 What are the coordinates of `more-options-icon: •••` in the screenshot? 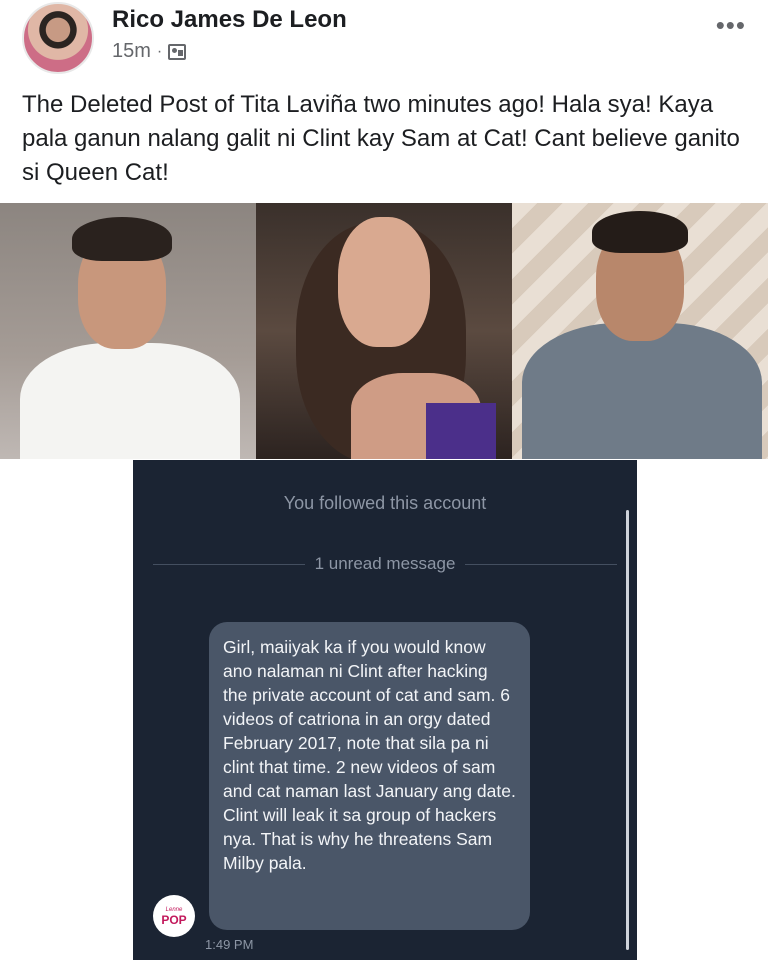 It's located at (731, 25).